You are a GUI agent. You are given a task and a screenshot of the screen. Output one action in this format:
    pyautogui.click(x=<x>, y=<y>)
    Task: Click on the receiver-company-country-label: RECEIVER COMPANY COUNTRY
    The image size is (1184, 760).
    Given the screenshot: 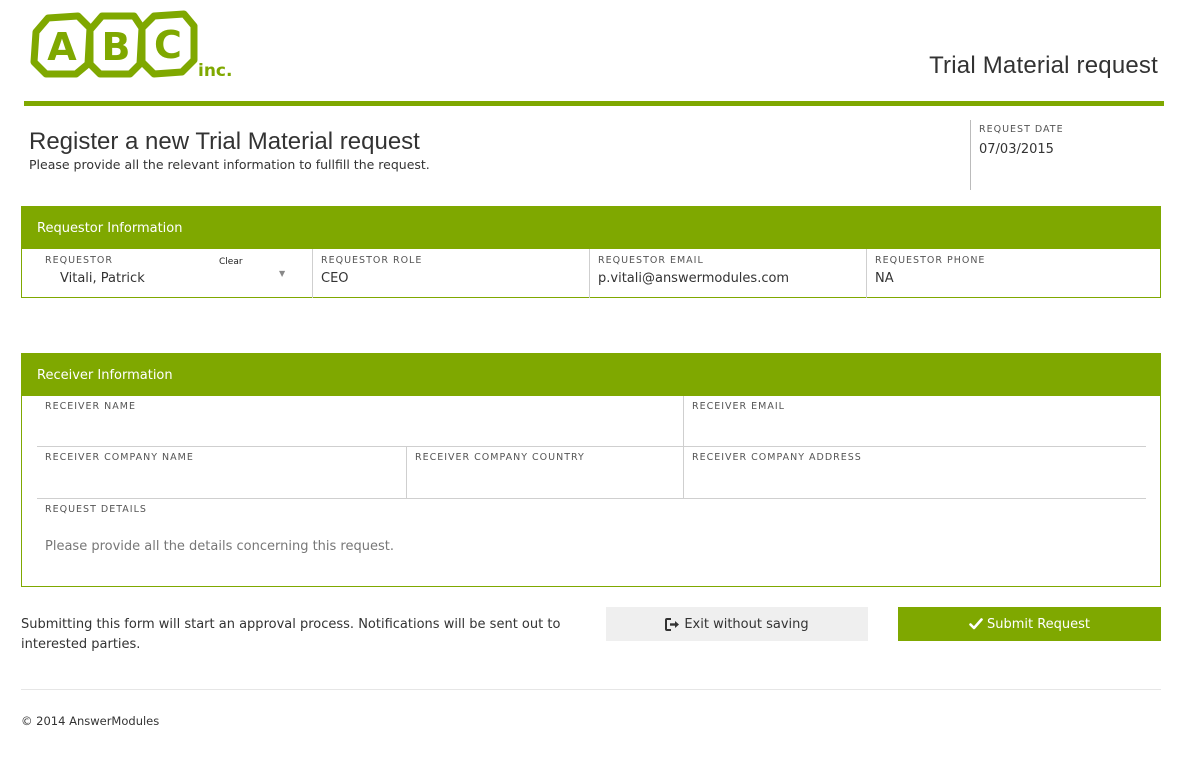 What is the action you would take?
    pyautogui.click(x=500, y=457)
    